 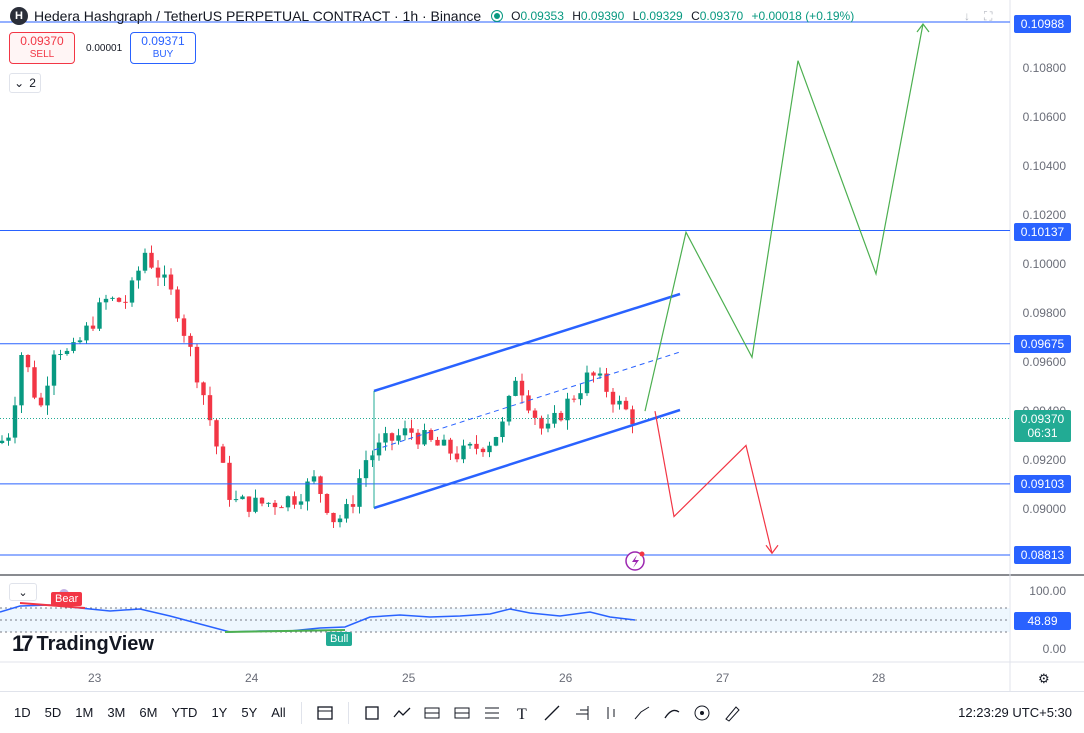 What do you see at coordinates (148, 712) in the screenshot?
I see `timeframe-6m: 6M` at bounding box center [148, 712].